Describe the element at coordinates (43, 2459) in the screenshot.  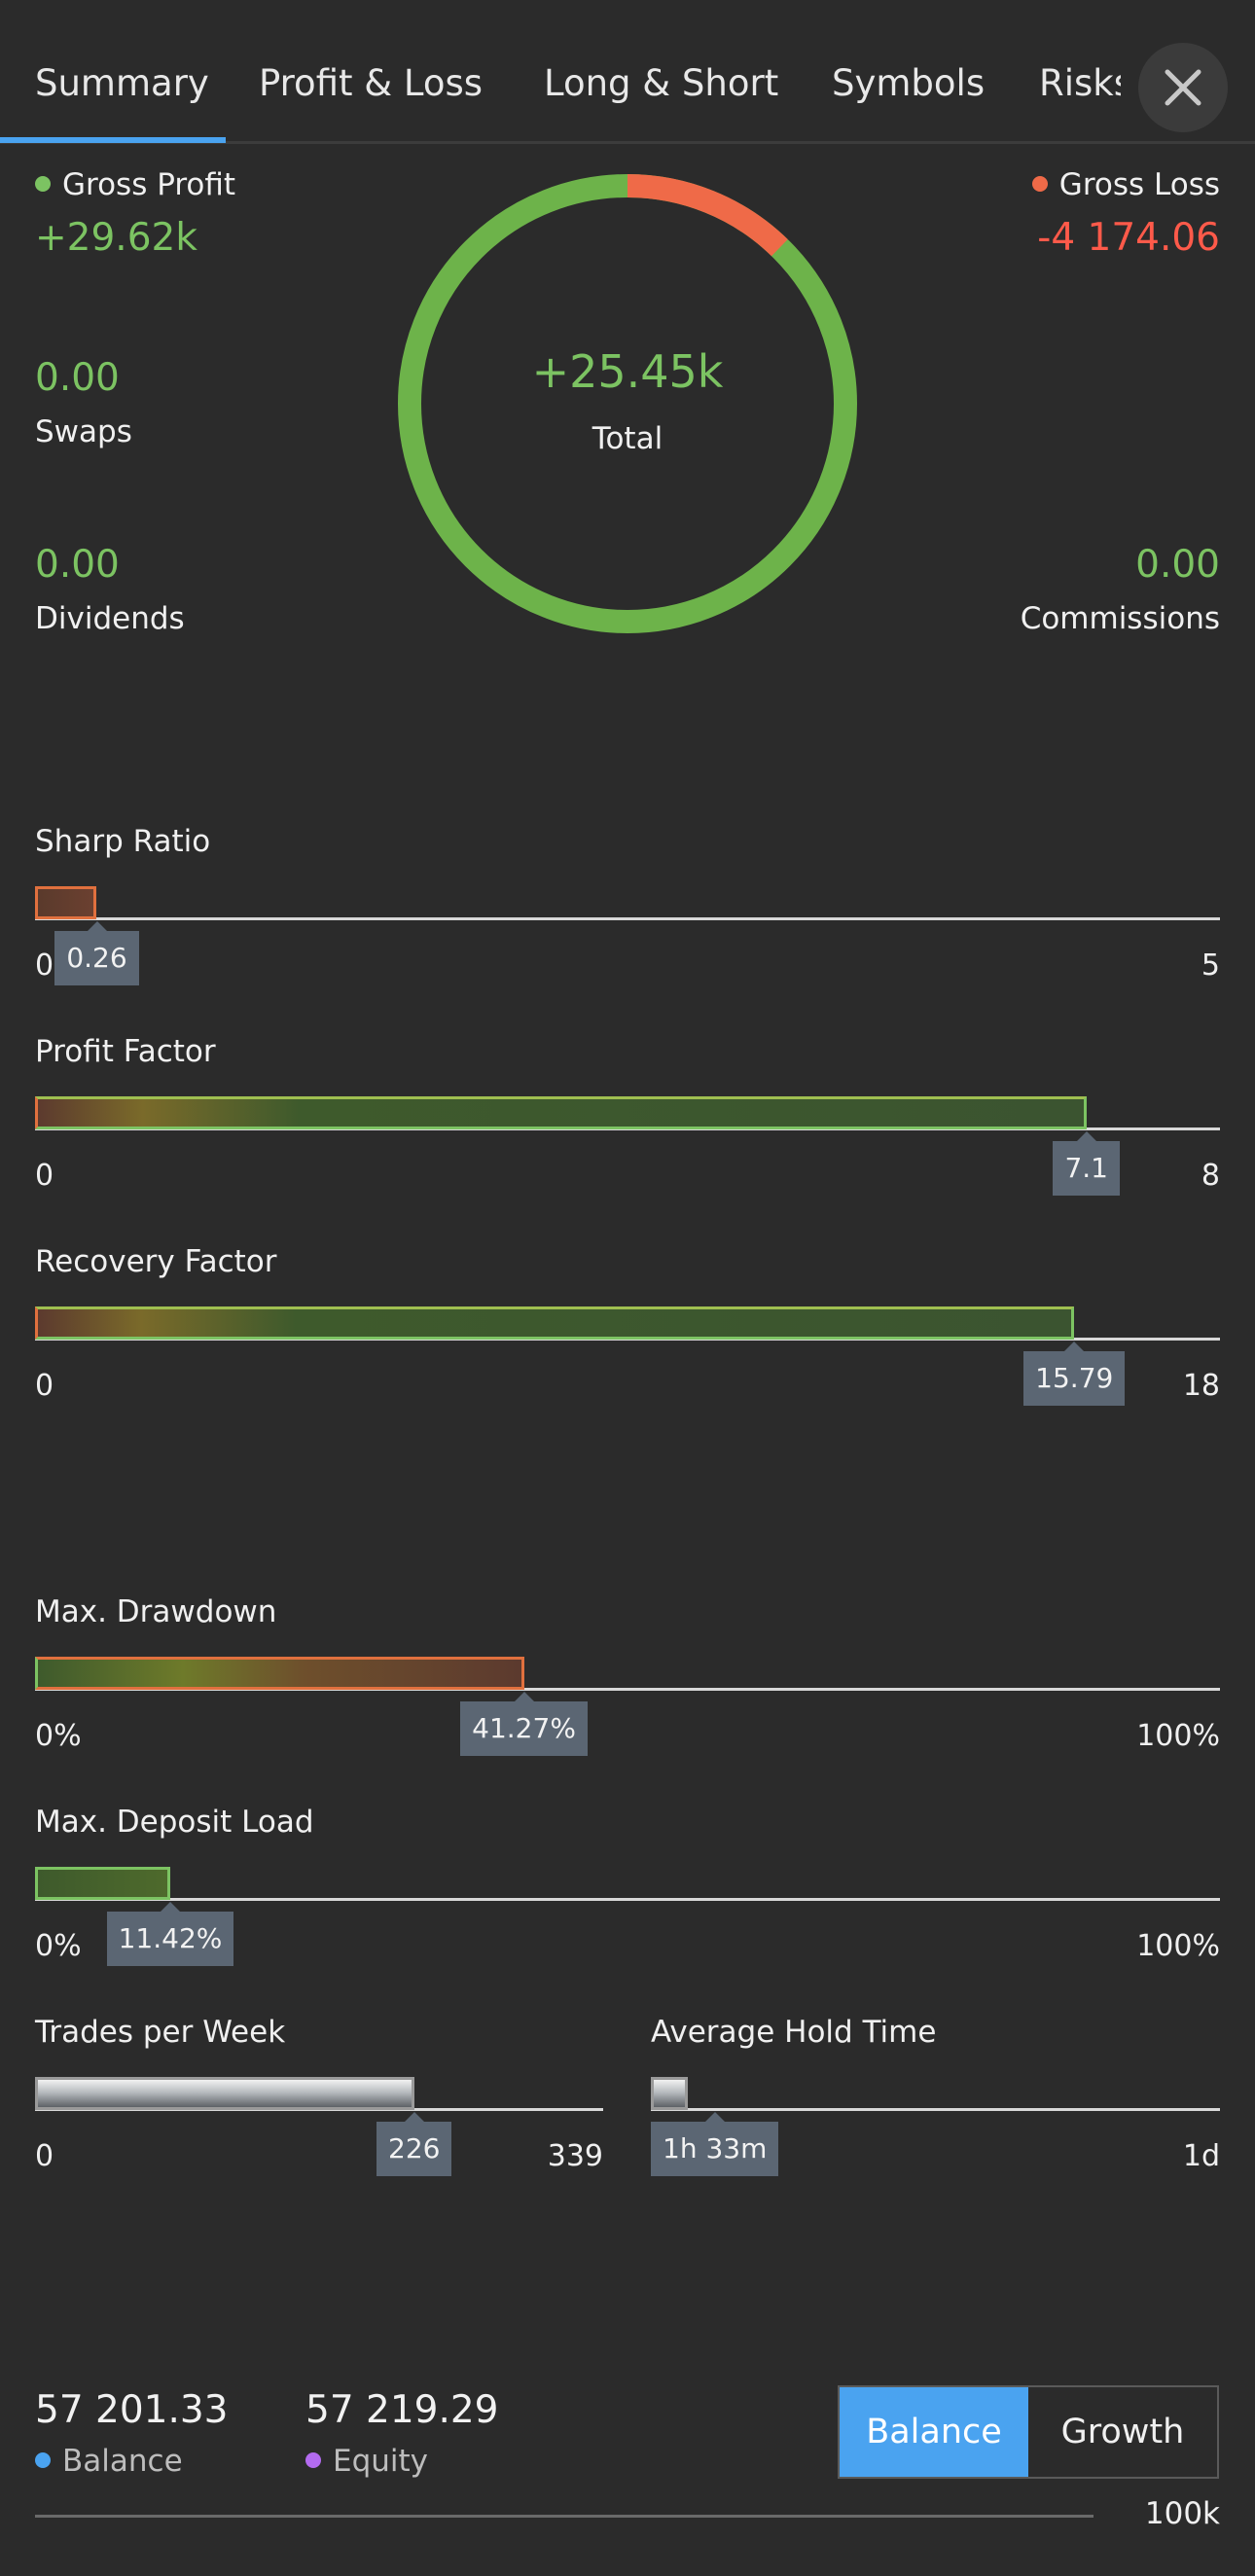
I see `balance-dot` at that location.